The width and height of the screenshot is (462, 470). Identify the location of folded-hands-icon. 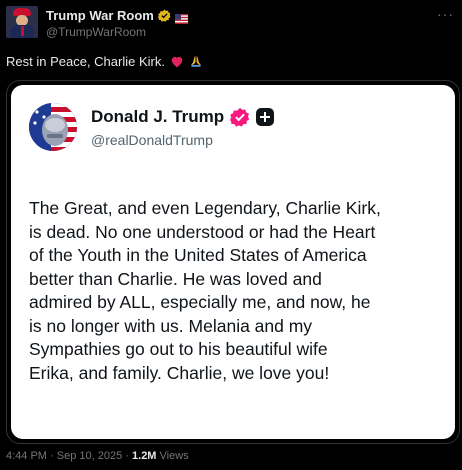
(196, 61).